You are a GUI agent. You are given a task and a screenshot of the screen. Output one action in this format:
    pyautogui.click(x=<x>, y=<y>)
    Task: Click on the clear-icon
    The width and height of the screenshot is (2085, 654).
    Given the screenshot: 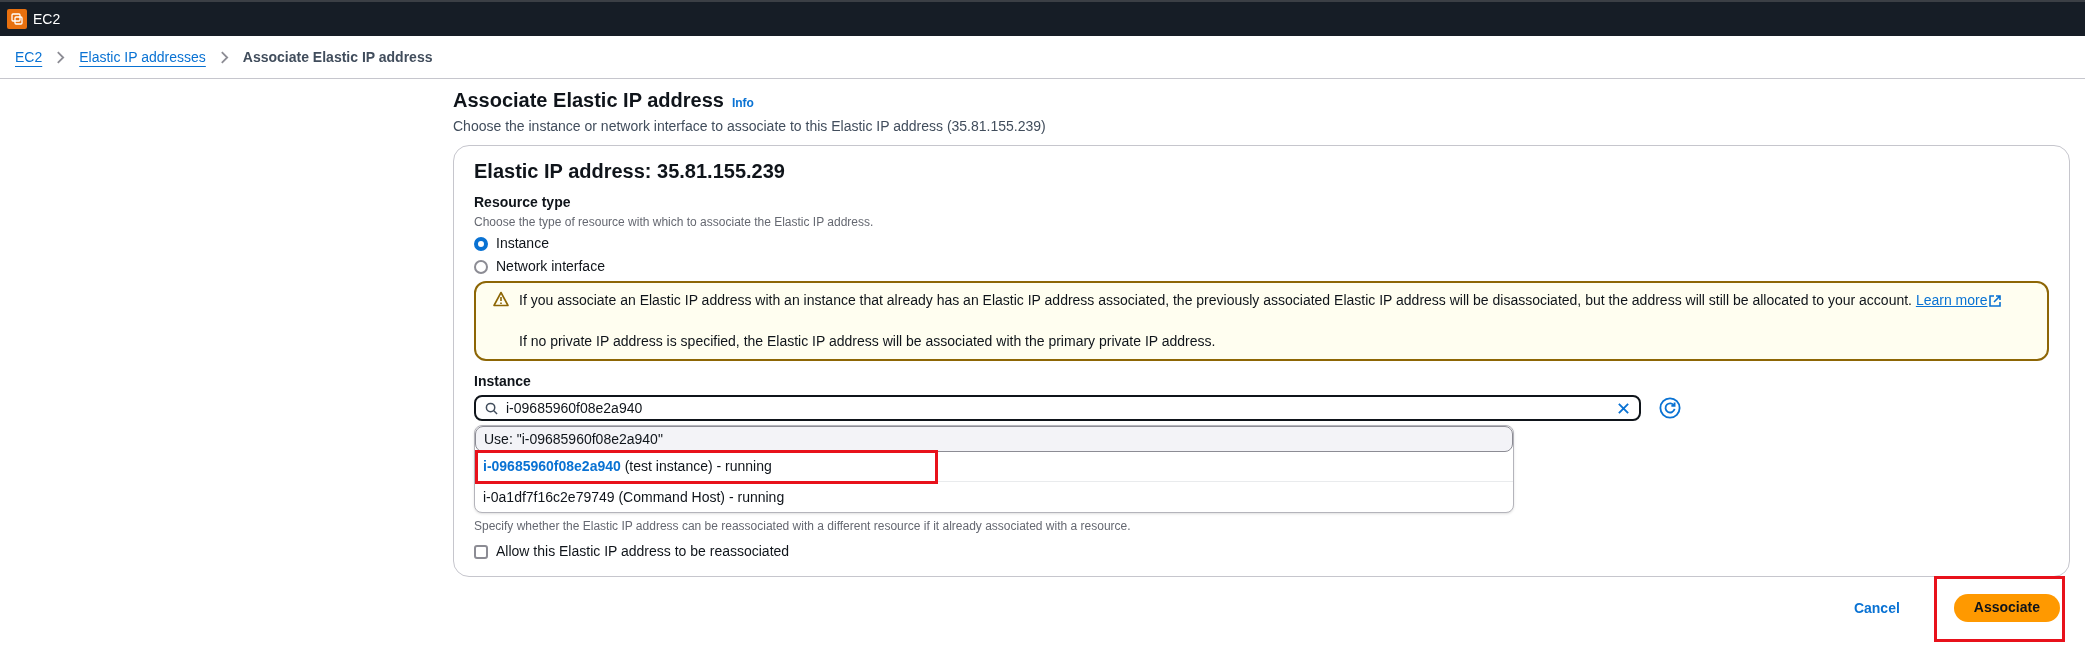 What is the action you would take?
    pyautogui.click(x=1623, y=408)
    